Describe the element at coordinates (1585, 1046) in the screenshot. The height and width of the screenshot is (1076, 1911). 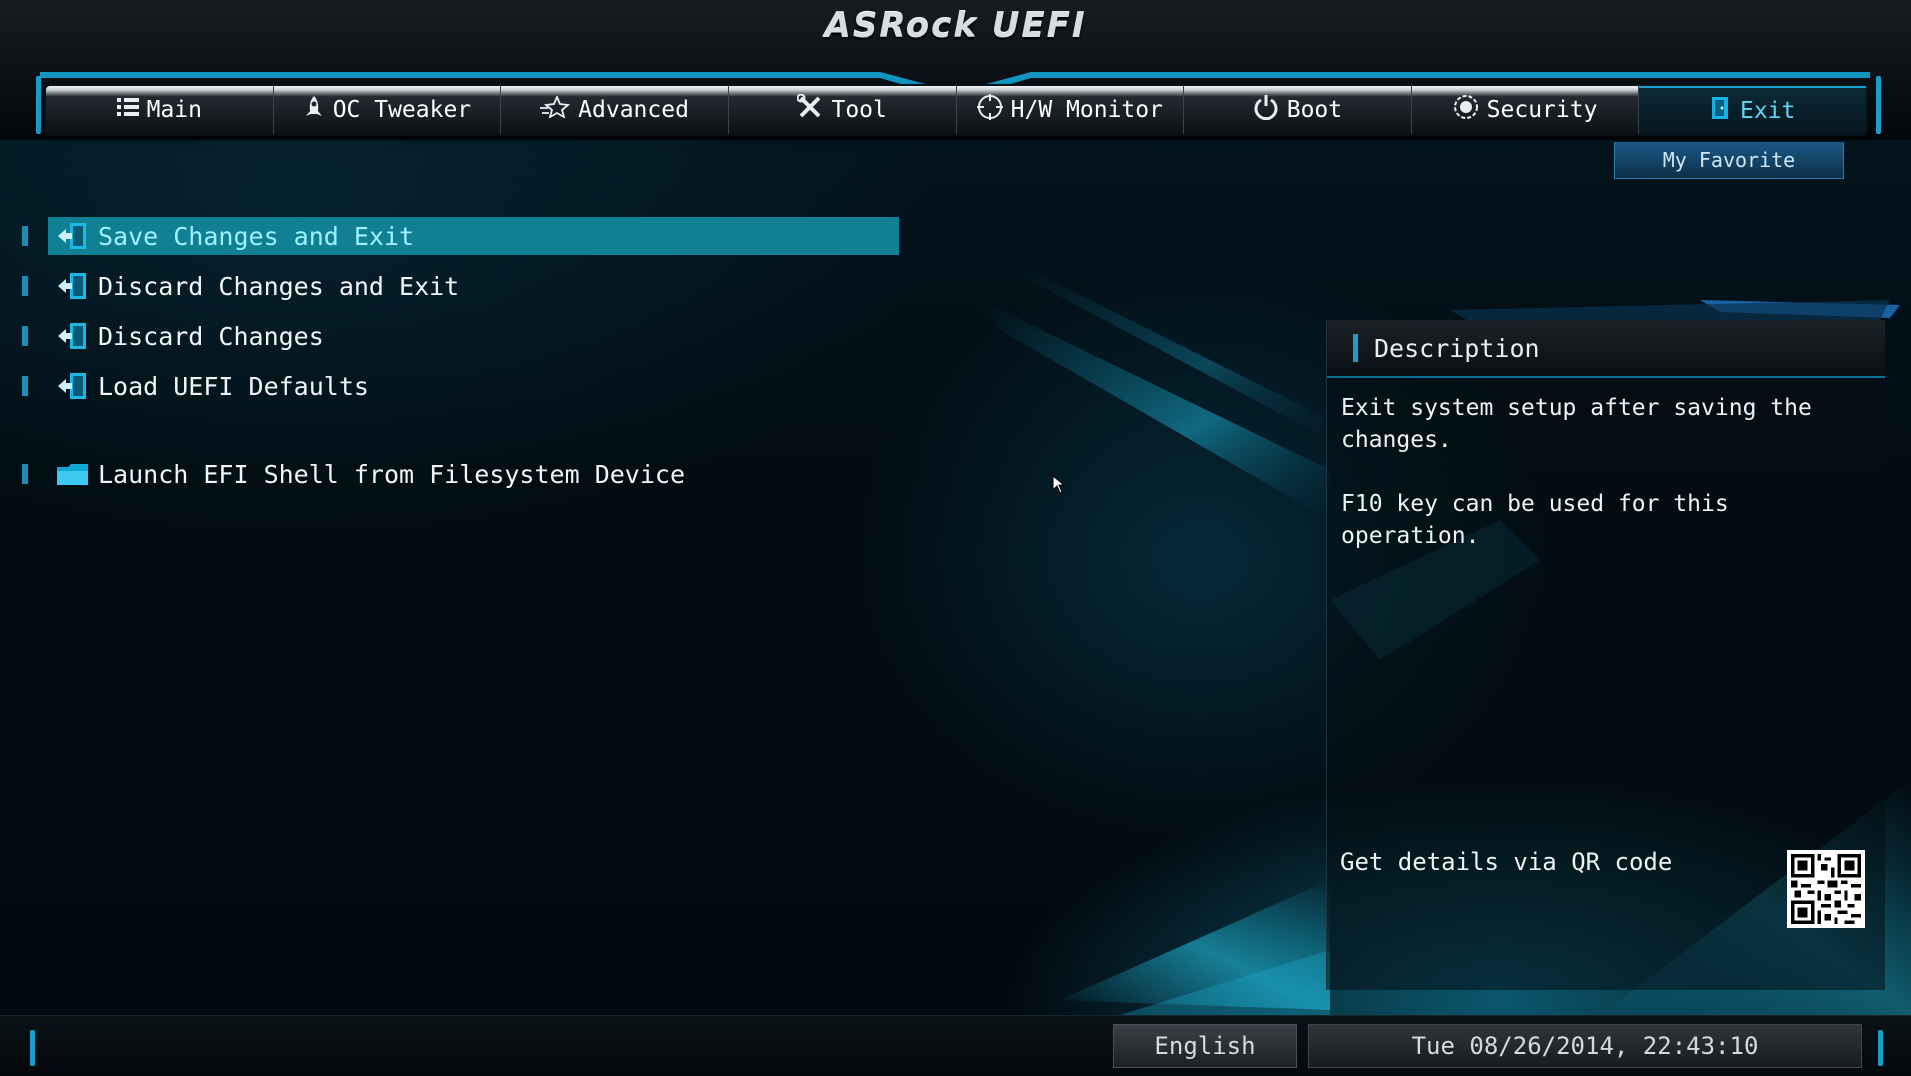
I see `datetime-display: Tue 08/26/2014, 22:43:10` at that location.